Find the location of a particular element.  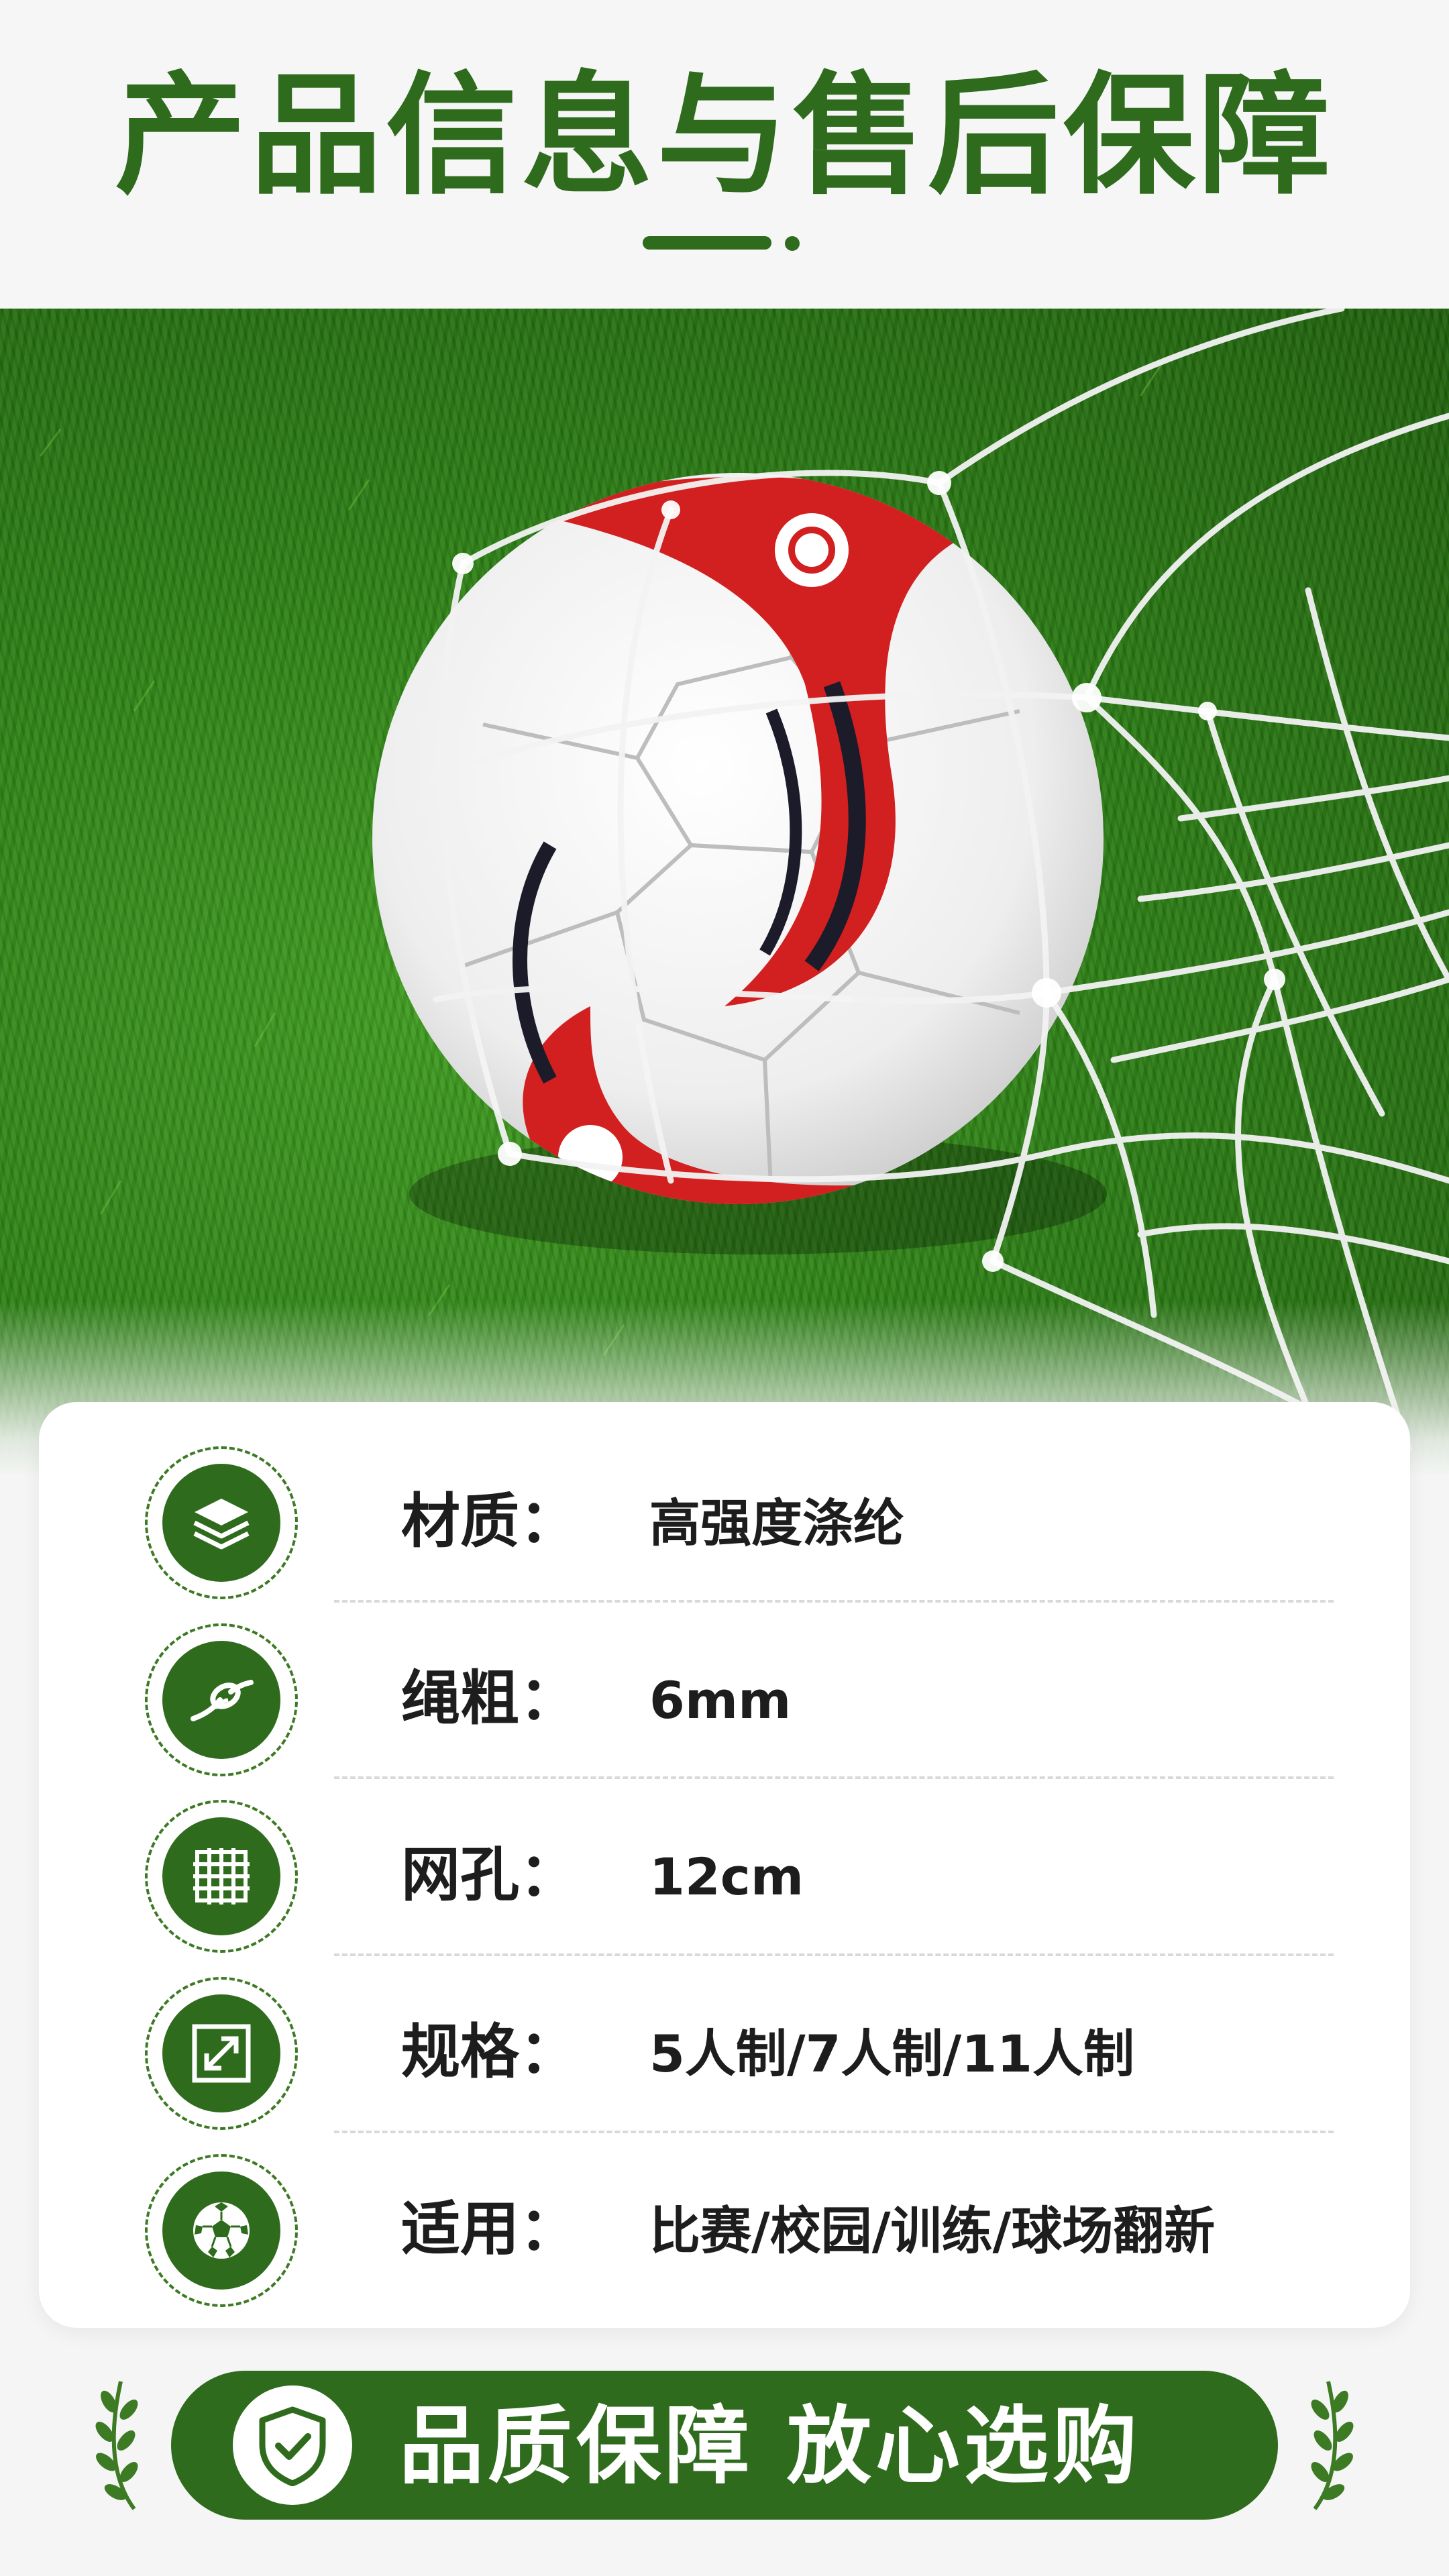

spec-row-rope-thickness: 绳粗： 6mm is located at coordinates (724, 1700).